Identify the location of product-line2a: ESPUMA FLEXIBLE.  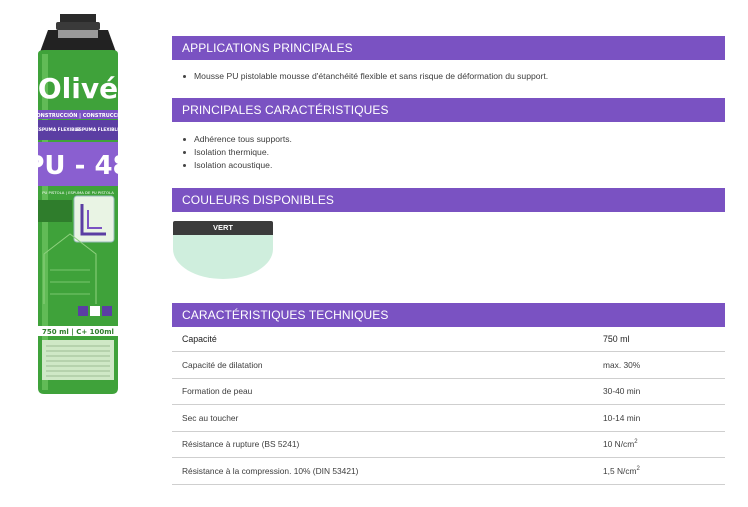
(58, 130).